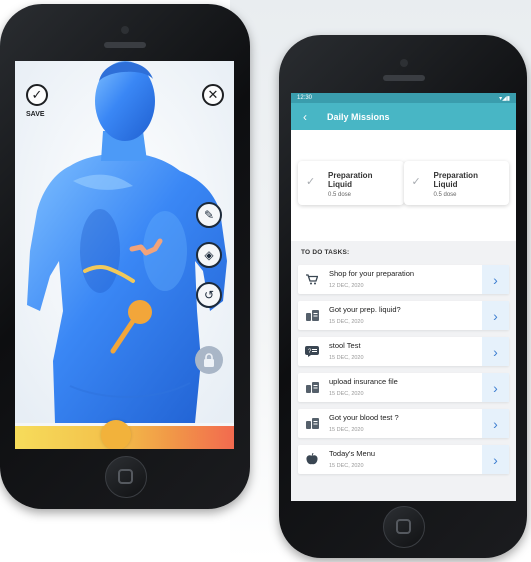 This screenshot has height=562, width=531. I want to click on cart-icon, so click(312, 279).